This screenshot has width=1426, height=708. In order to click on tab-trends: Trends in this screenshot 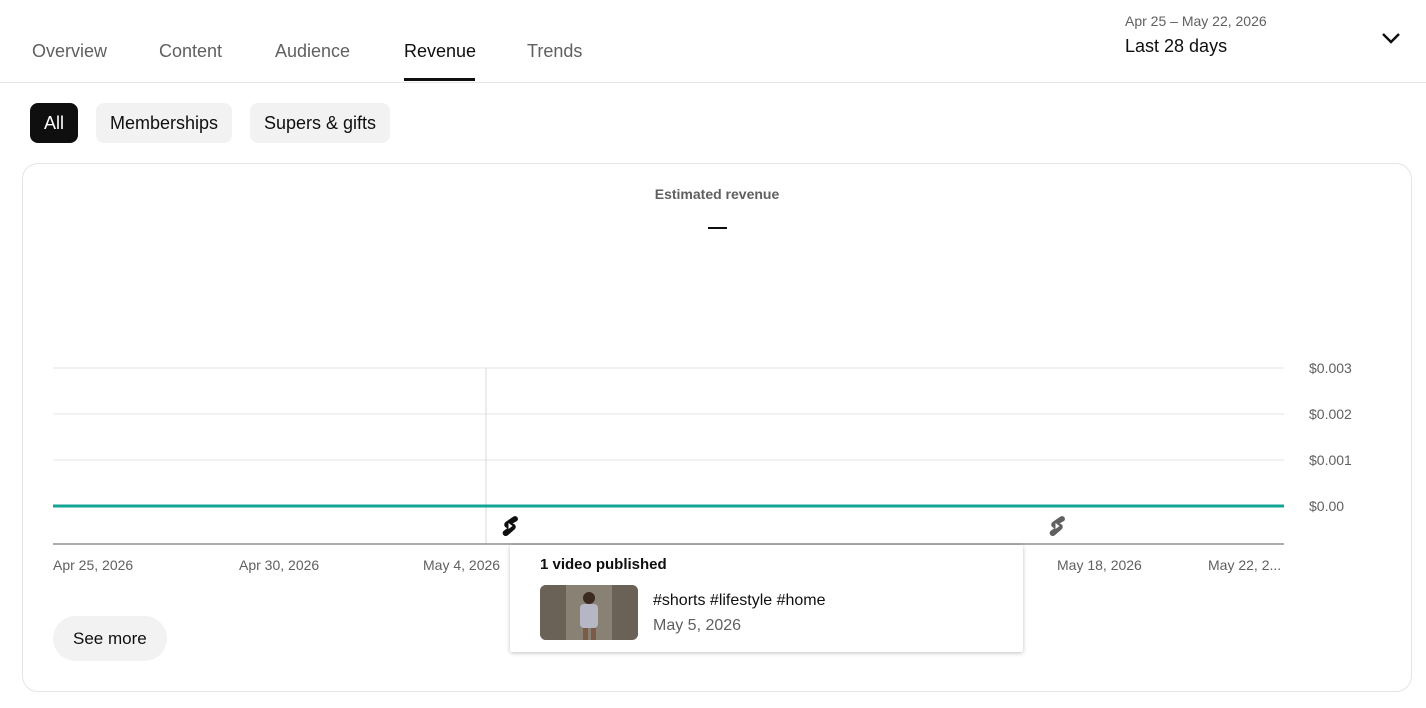, I will do `click(554, 51)`.